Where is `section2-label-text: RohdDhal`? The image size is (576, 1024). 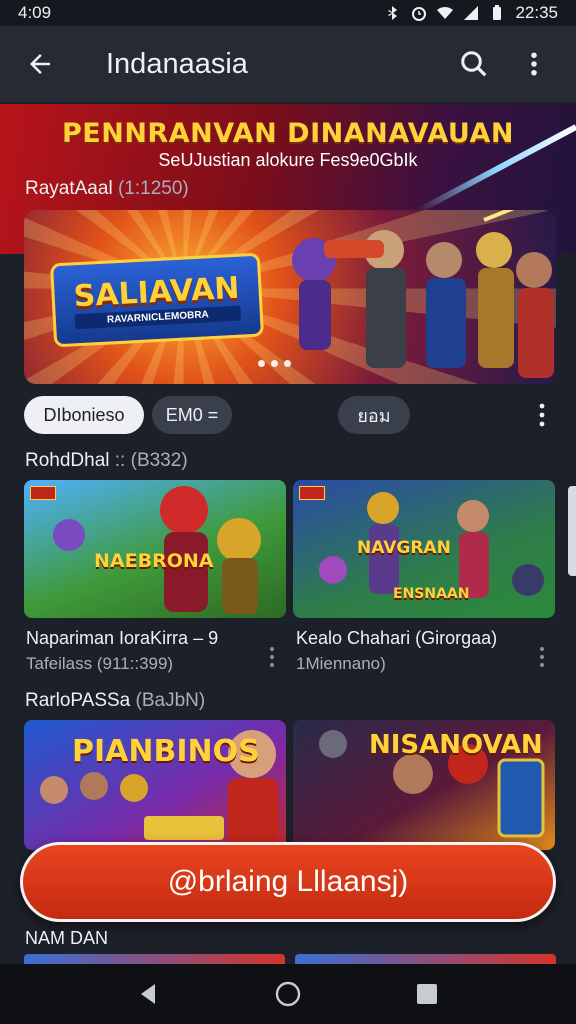 section2-label-text: RohdDhal is located at coordinates (67, 460).